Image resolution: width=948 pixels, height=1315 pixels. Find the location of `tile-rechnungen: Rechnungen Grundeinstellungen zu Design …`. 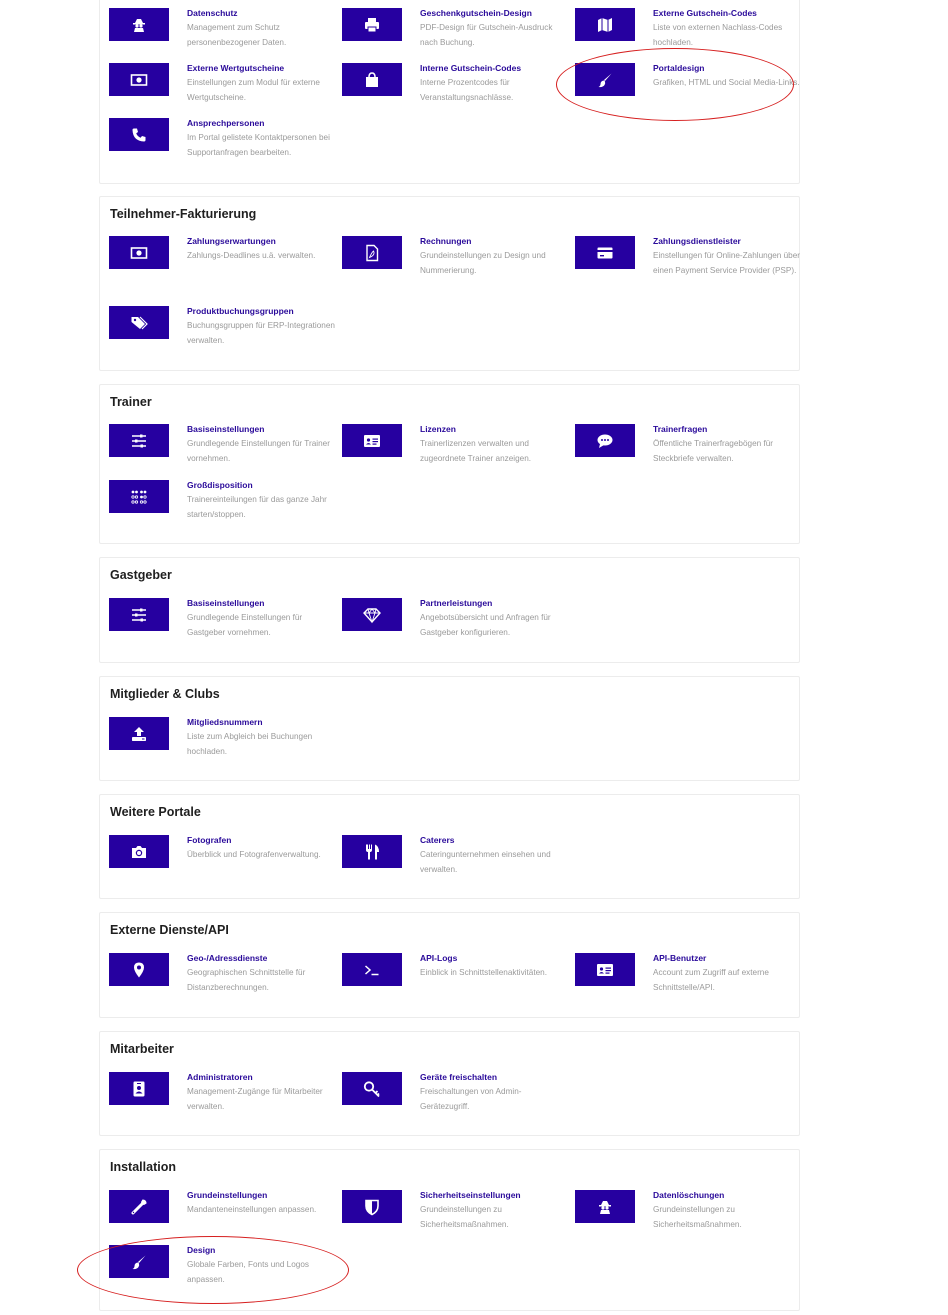

tile-rechnungen: Rechnungen Grundeinstellungen zu Design … is located at coordinates (454, 261).